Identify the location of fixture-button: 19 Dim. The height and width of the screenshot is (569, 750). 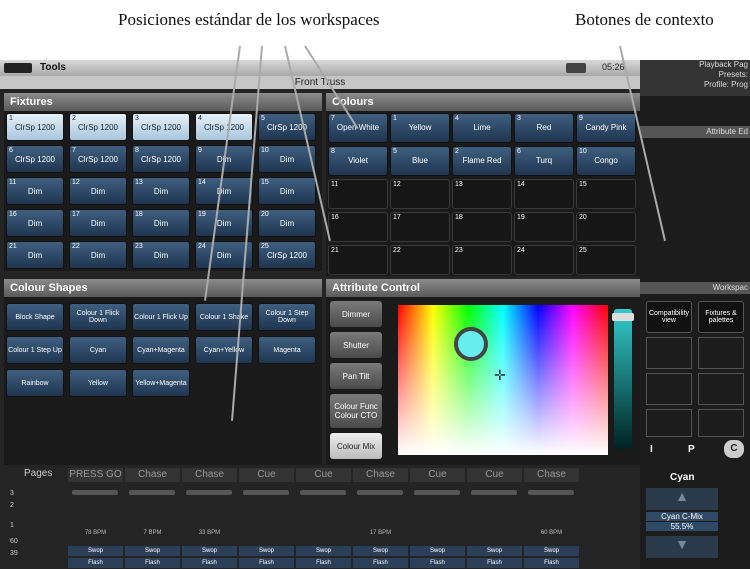
(224, 223).